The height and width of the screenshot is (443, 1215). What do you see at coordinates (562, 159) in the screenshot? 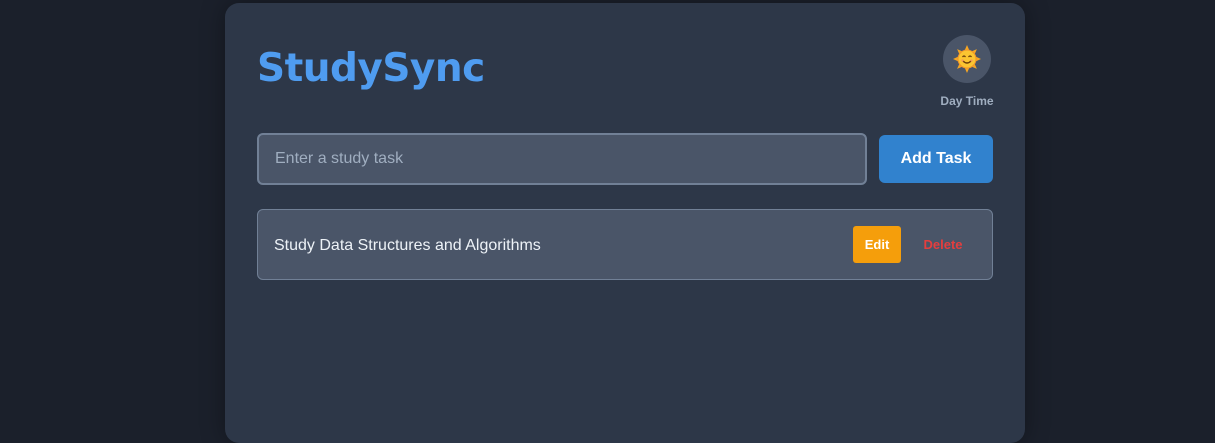
I see `task-input` at bounding box center [562, 159].